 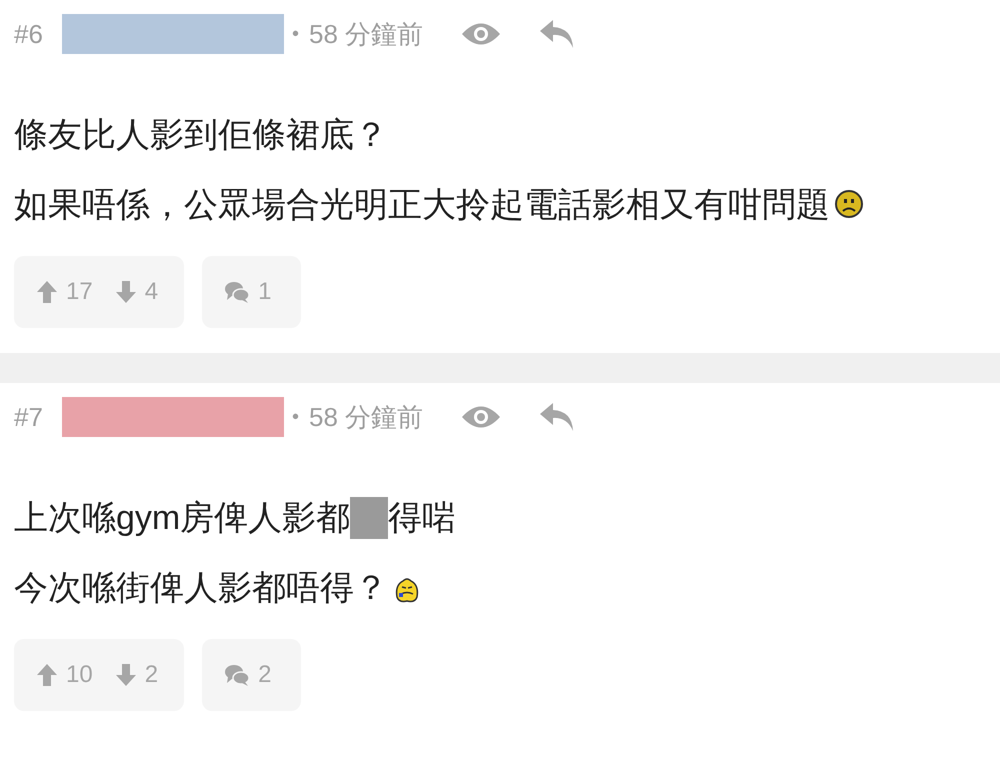 I want to click on replies-button: 1, so click(x=252, y=292).